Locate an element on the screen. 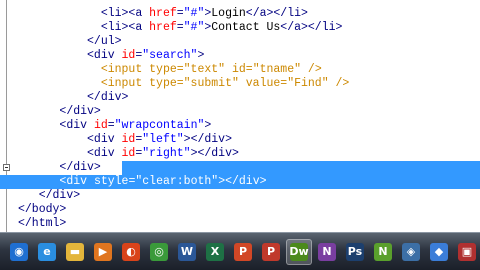 This screenshot has width=480, height=270. windows-explorer-icon: ▬ is located at coordinates (75, 252).